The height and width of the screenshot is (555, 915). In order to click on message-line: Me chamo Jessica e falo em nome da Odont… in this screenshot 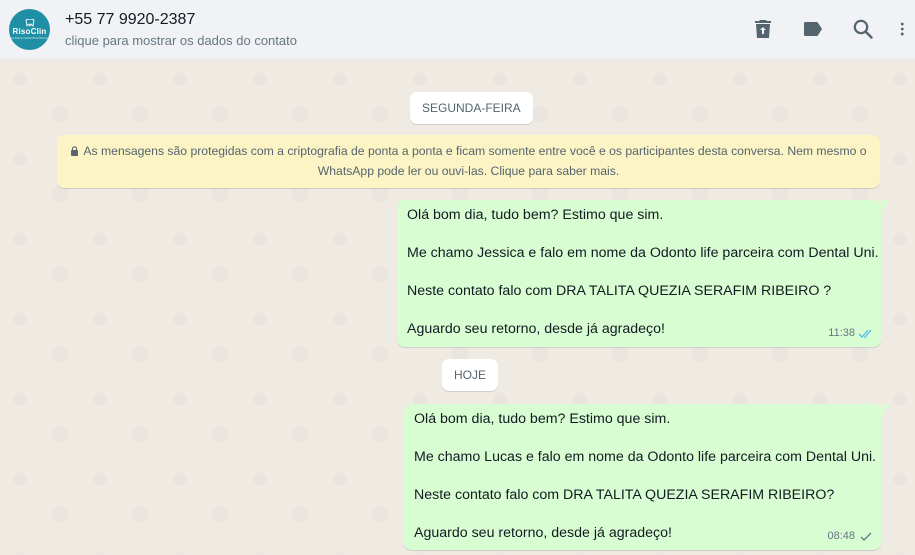, I will do `click(643, 253)`.